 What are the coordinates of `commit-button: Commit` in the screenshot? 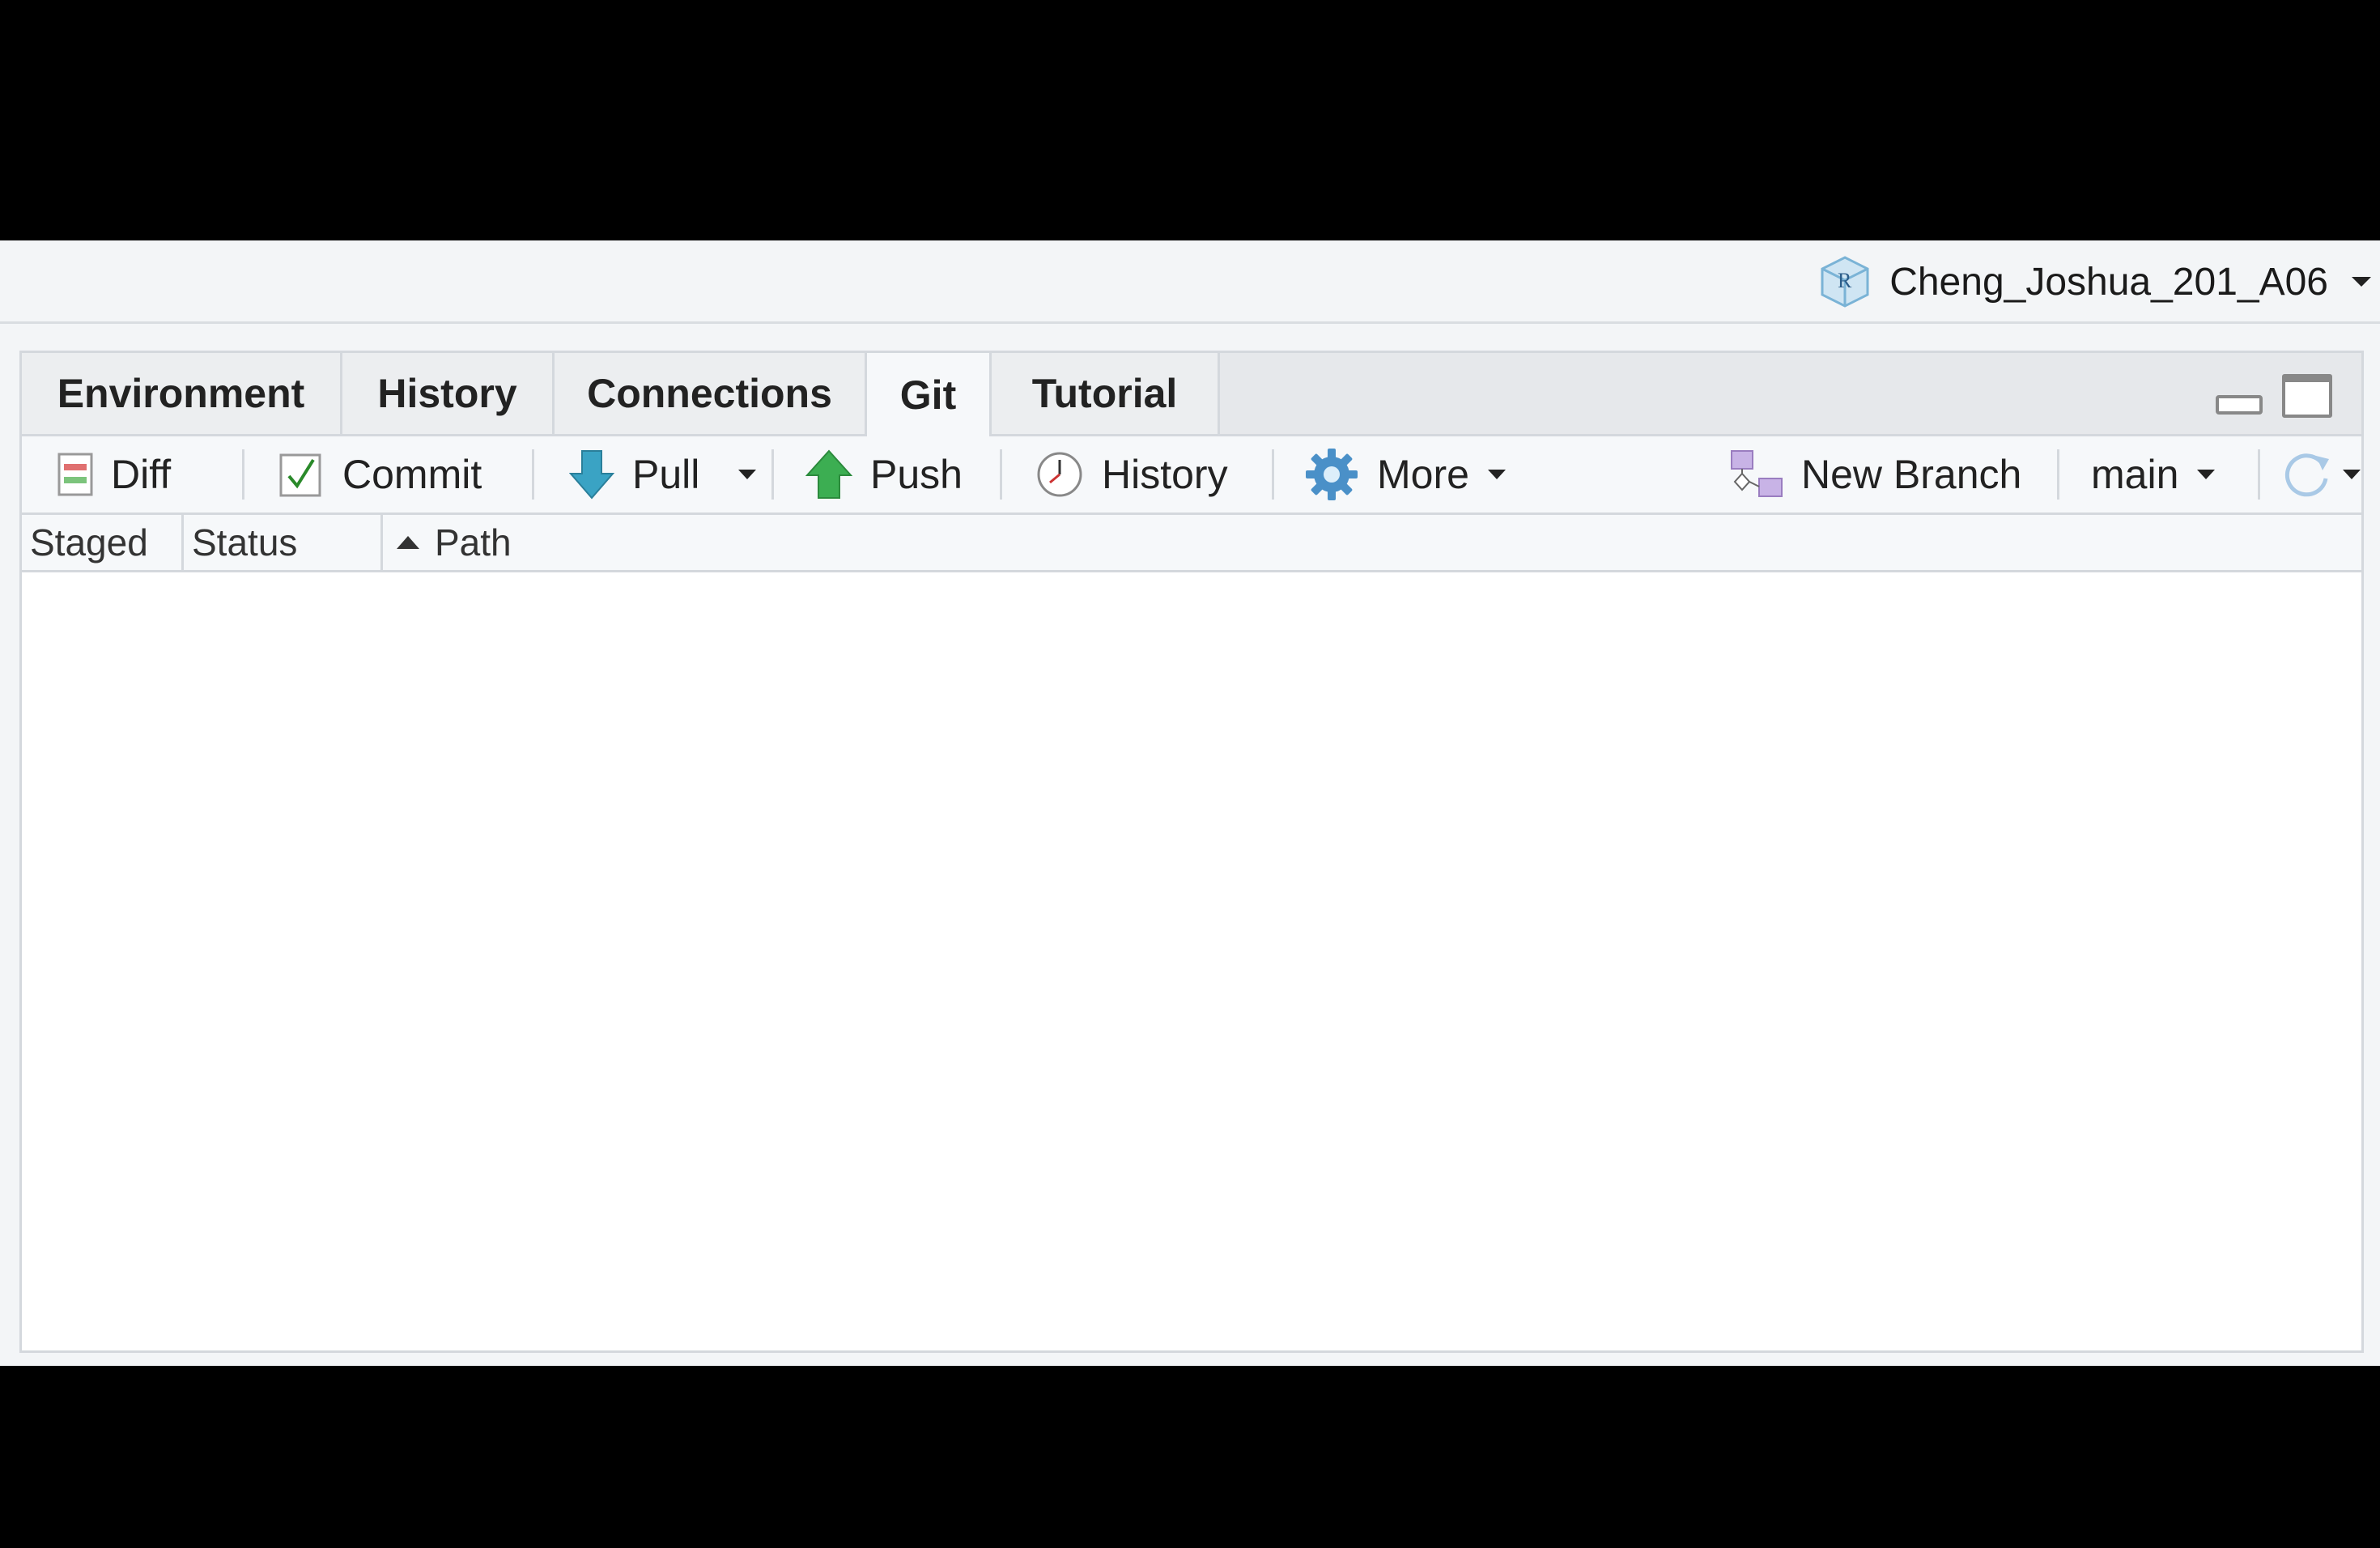 It's located at (379, 474).